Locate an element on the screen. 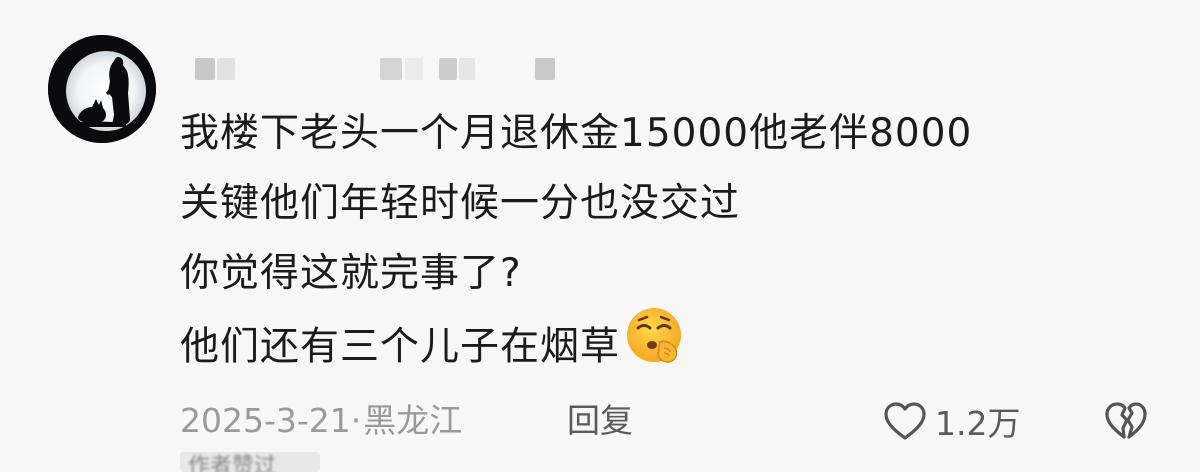 The width and height of the screenshot is (1200, 472). like-button: 1.2万 is located at coordinates (951, 421).